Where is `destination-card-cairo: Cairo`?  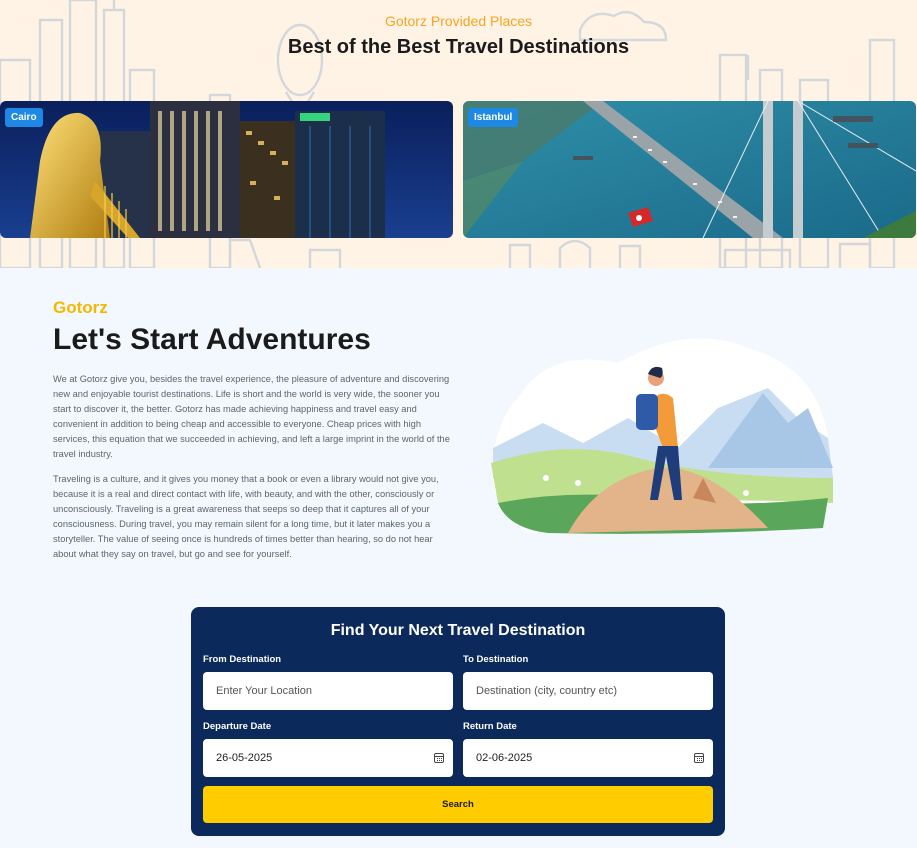 destination-card-cairo: Cairo is located at coordinates (226, 169).